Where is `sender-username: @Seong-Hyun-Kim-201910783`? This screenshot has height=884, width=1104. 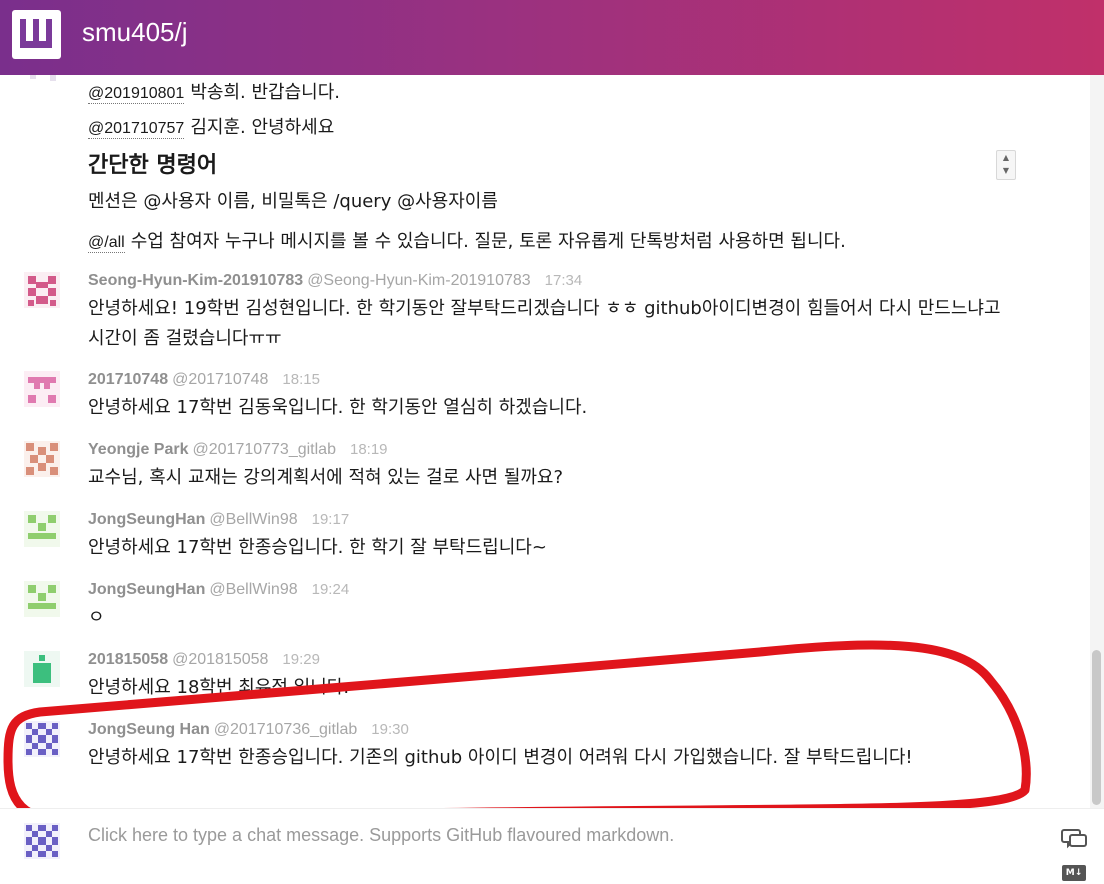 sender-username: @Seong-Hyun-Kim-201910783 is located at coordinates (418, 280).